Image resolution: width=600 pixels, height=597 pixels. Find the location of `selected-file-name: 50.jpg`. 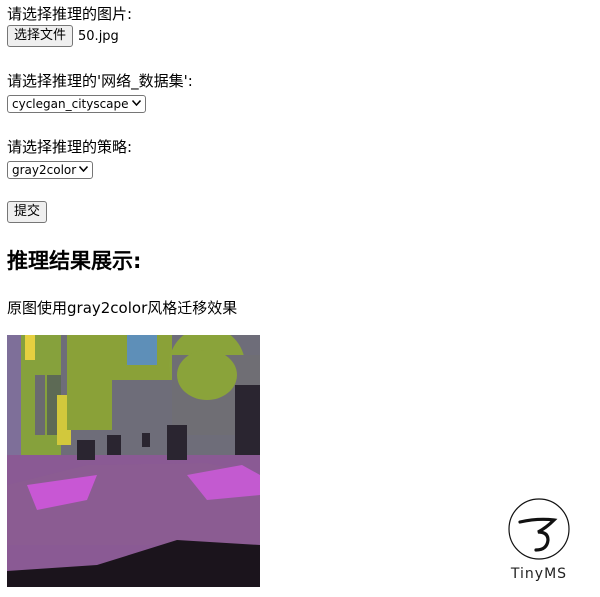

selected-file-name: 50.jpg is located at coordinates (98, 36).